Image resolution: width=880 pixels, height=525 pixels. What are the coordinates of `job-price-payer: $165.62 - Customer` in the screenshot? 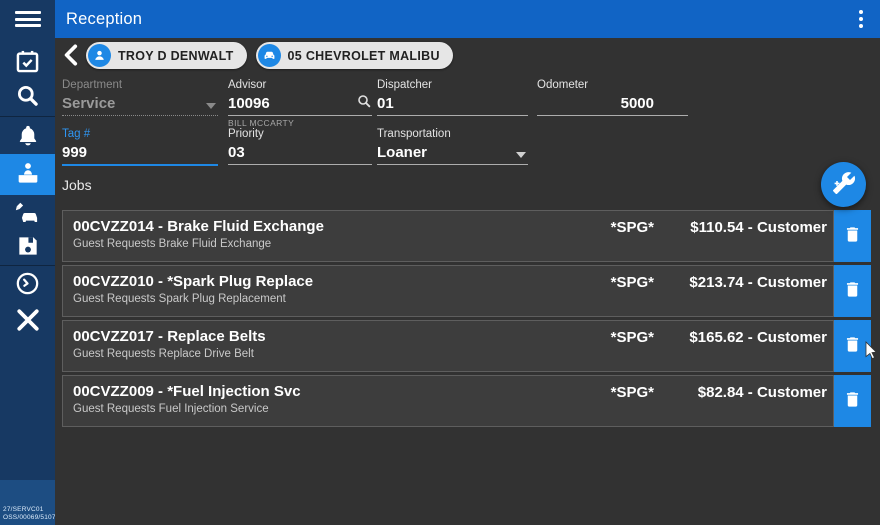 It's located at (758, 337).